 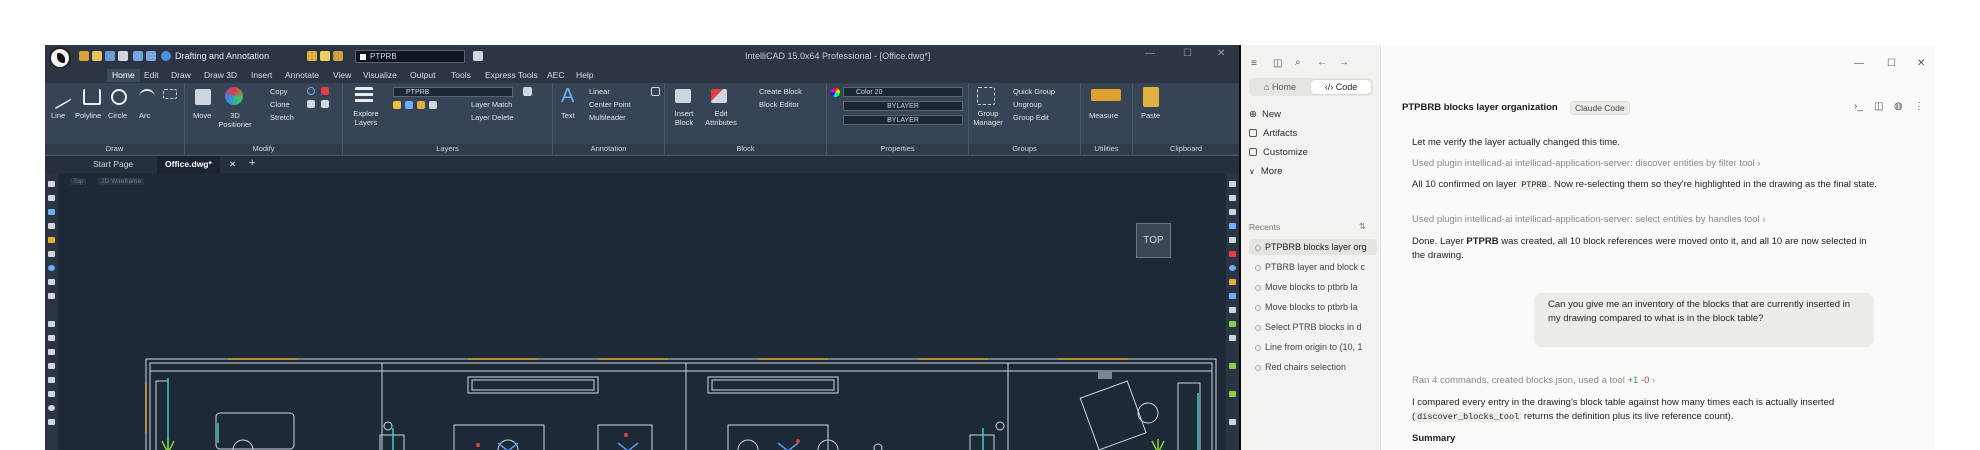 I want to click on app-logo-icon, so click(x=60, y=58).